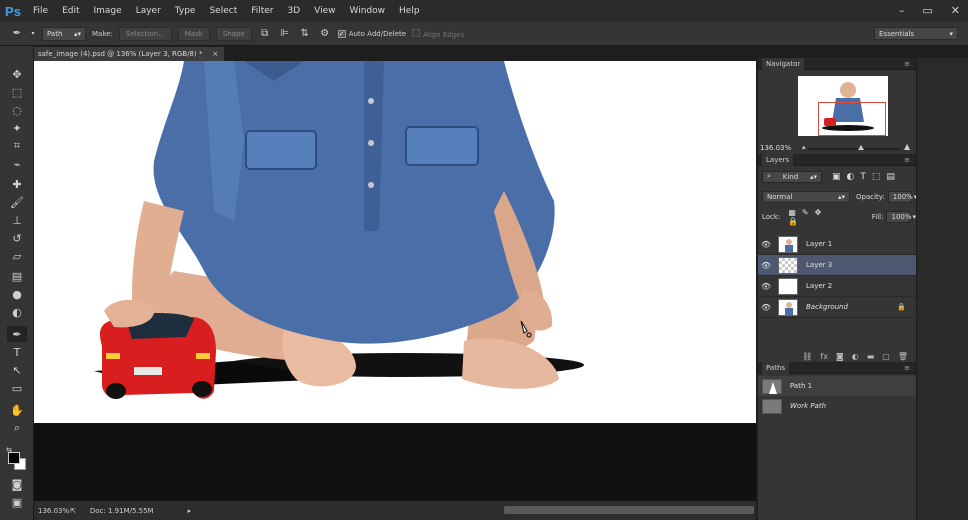 Image resolution: width=968 pixels, height=520 pixels. I want to click on dodge-tool-icon: ◐, so click(17, 312).